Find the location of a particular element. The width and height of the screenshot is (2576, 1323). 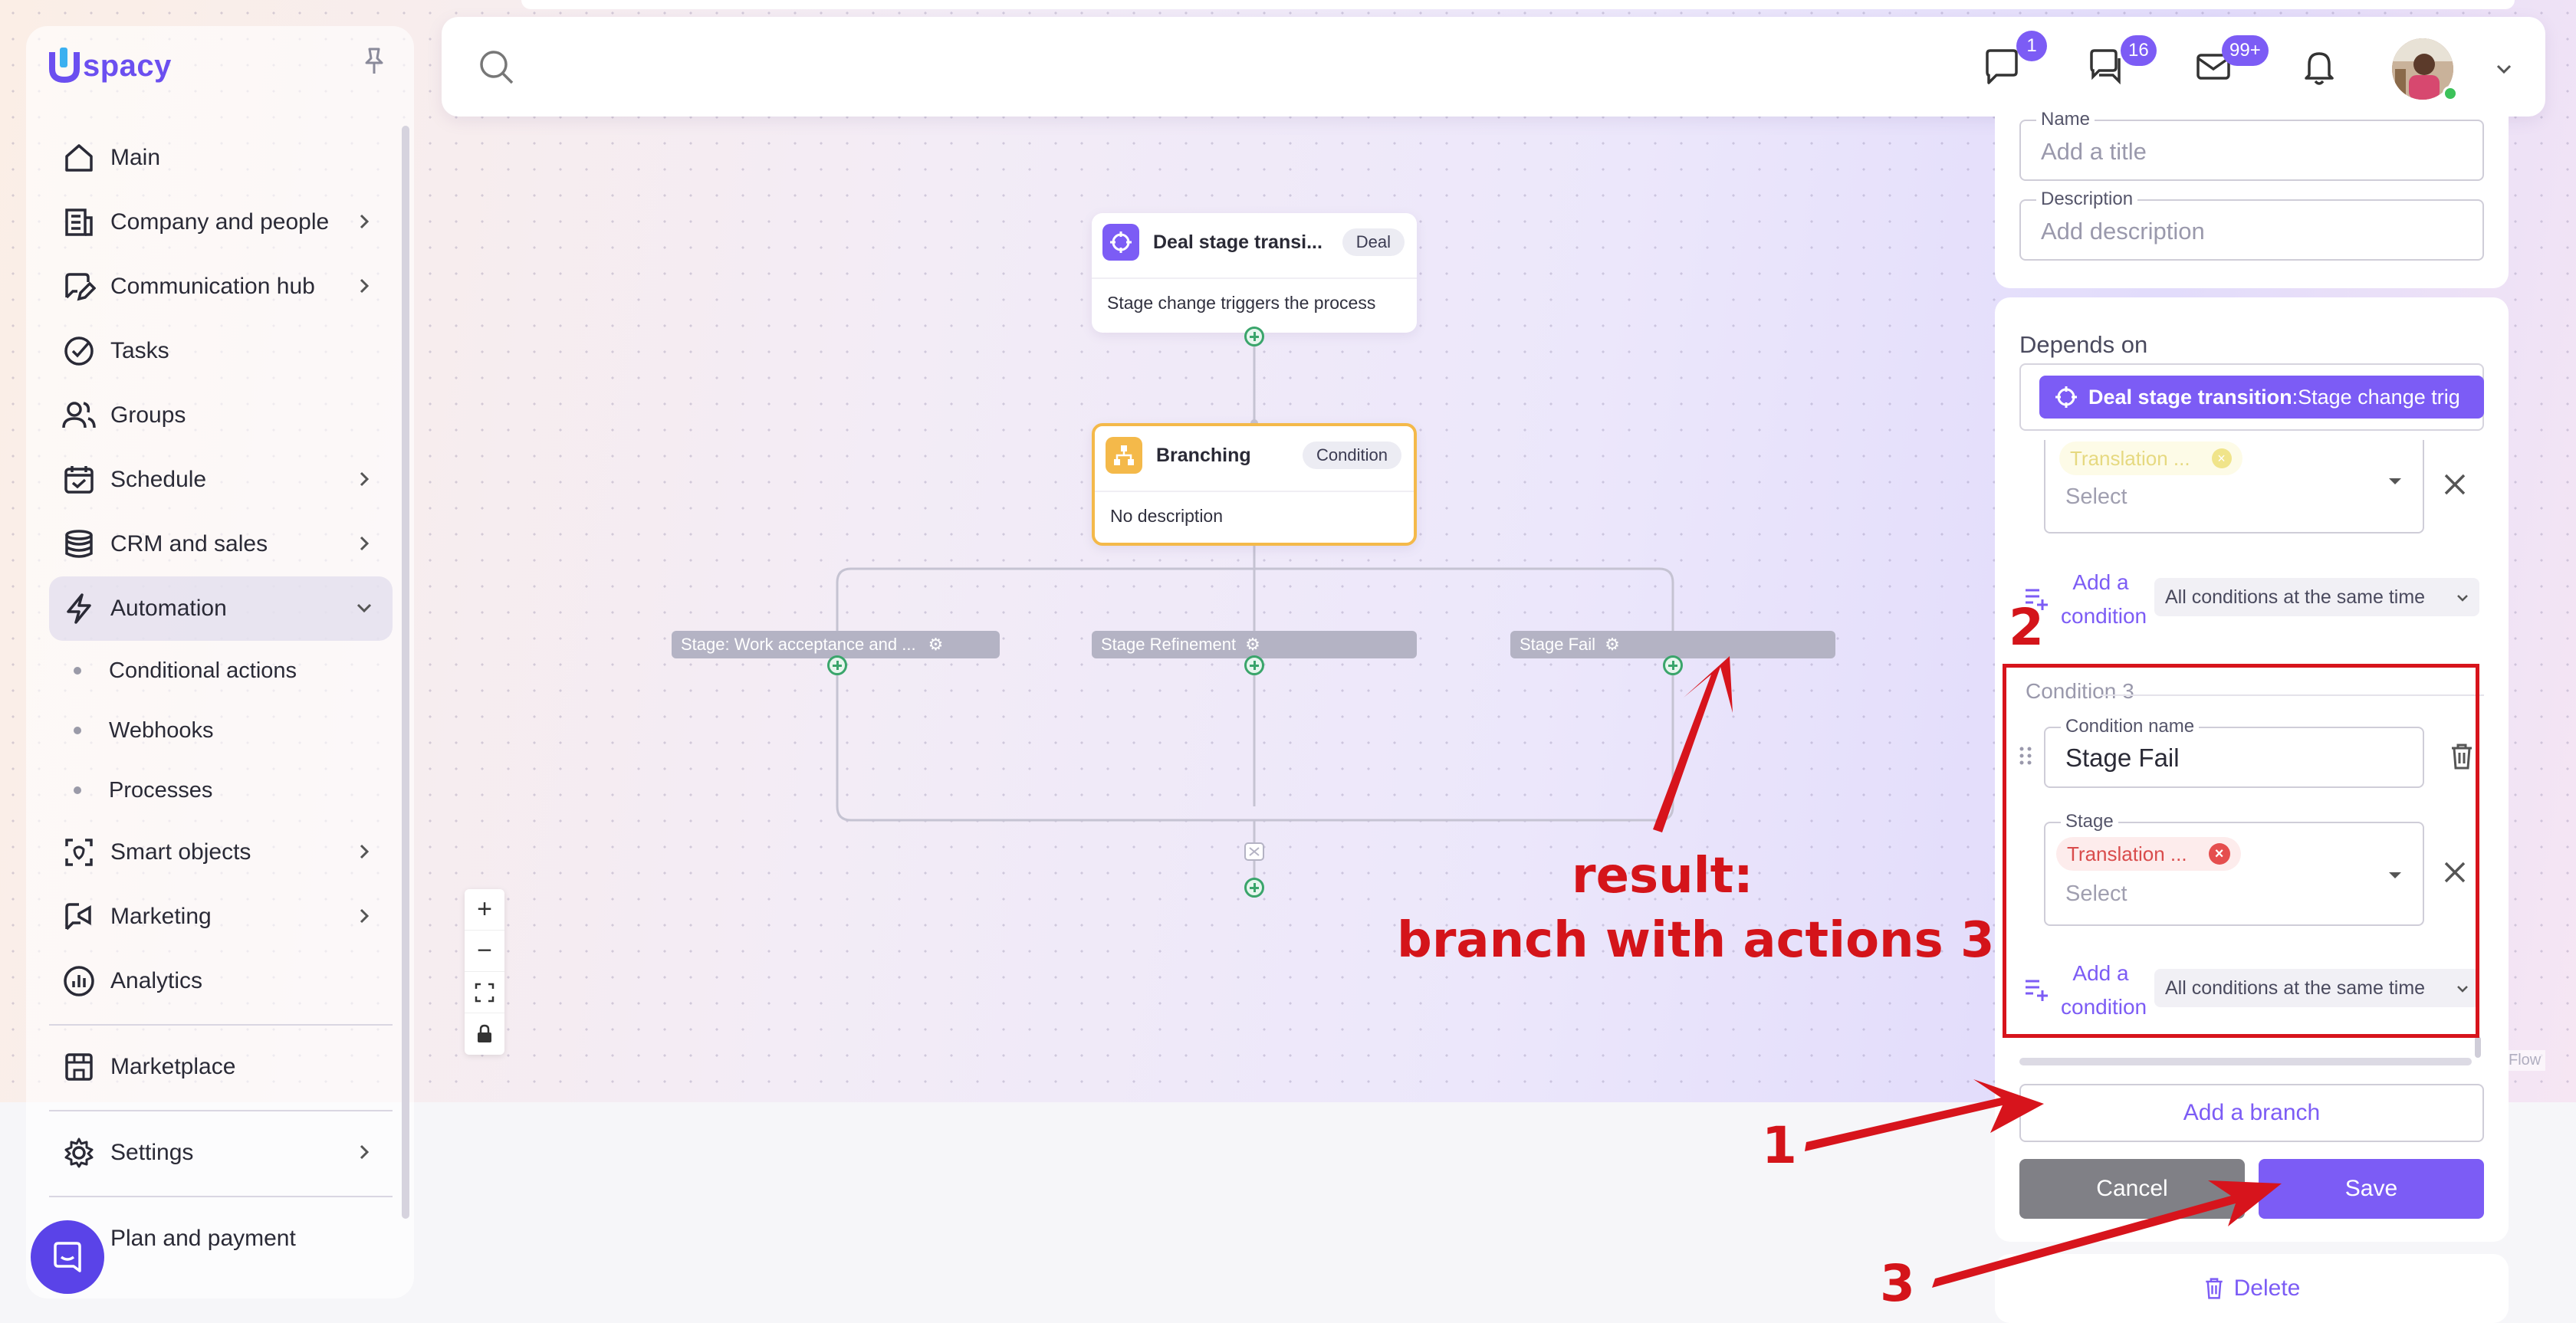

annotation-number-3: 3 is located at coordinates (1898, 1283).